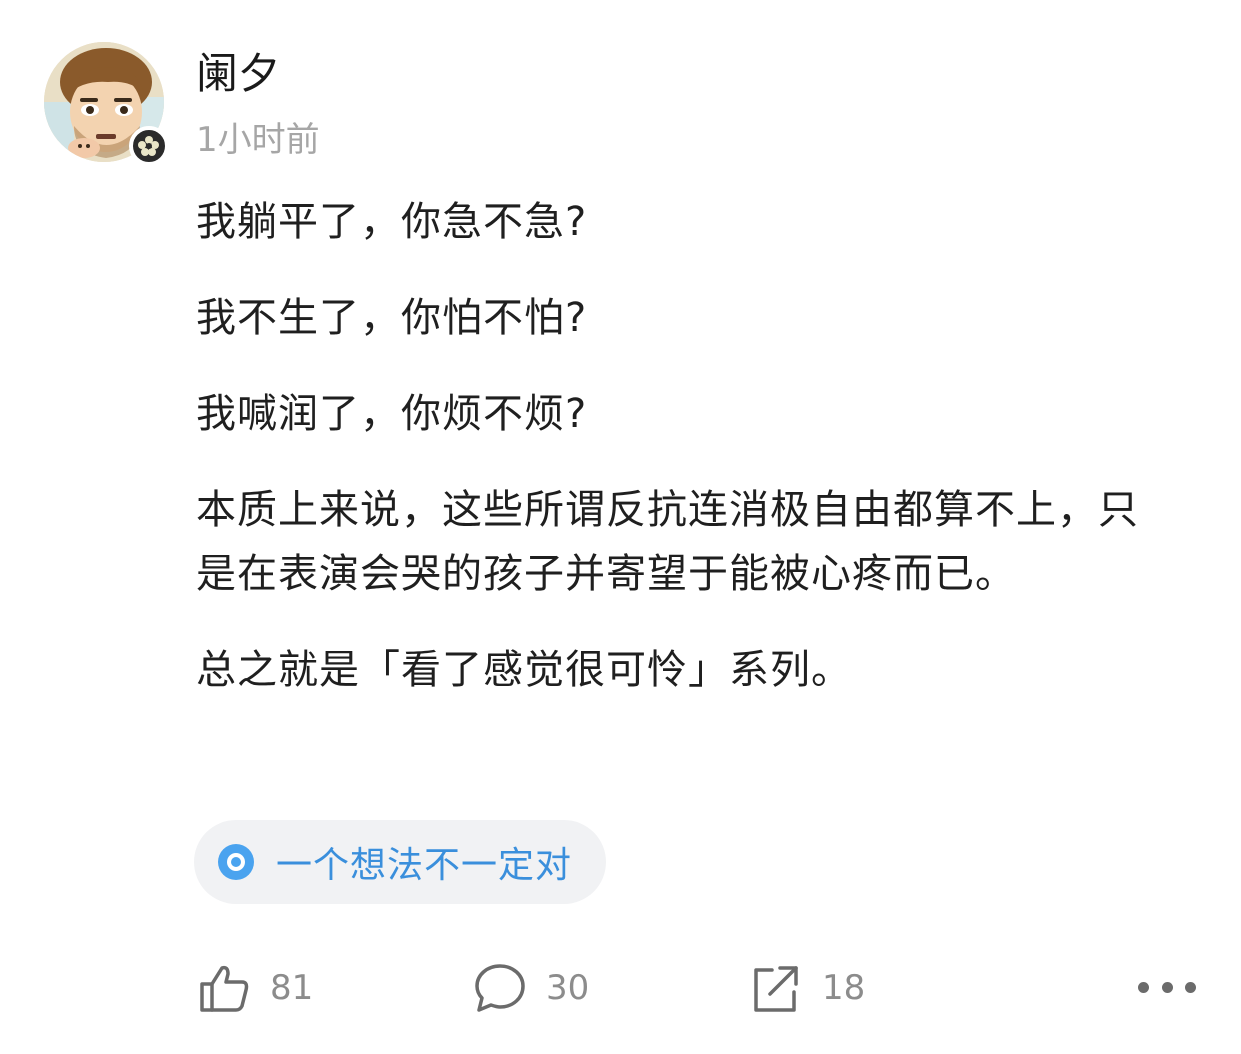 The image size is (1241, 1054). Describe the element at coordinates (1167, 987) in the screenshot. I see `more-button` at that location.